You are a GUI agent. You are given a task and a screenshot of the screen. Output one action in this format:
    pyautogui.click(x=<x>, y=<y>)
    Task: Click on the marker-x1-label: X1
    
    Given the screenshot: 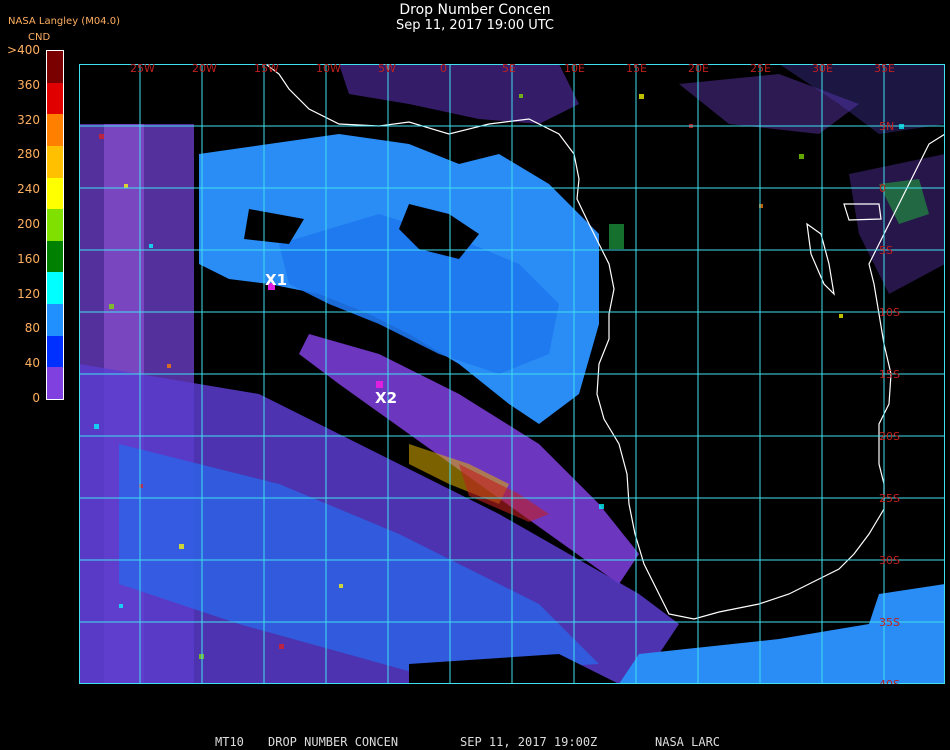 What is the action you would take?
    pyautogui.click(x=276, y=280)
    